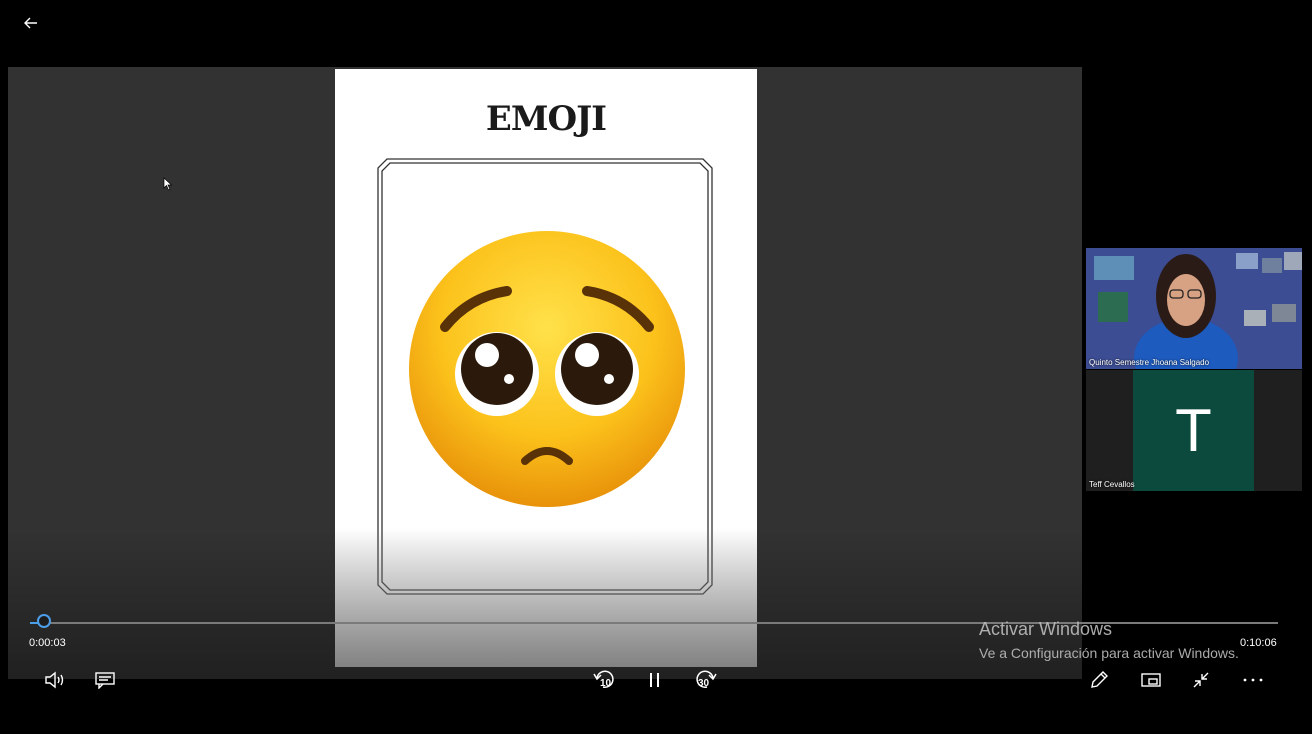  I want to click on skip-forward-icon: 30, so click(706, 680).